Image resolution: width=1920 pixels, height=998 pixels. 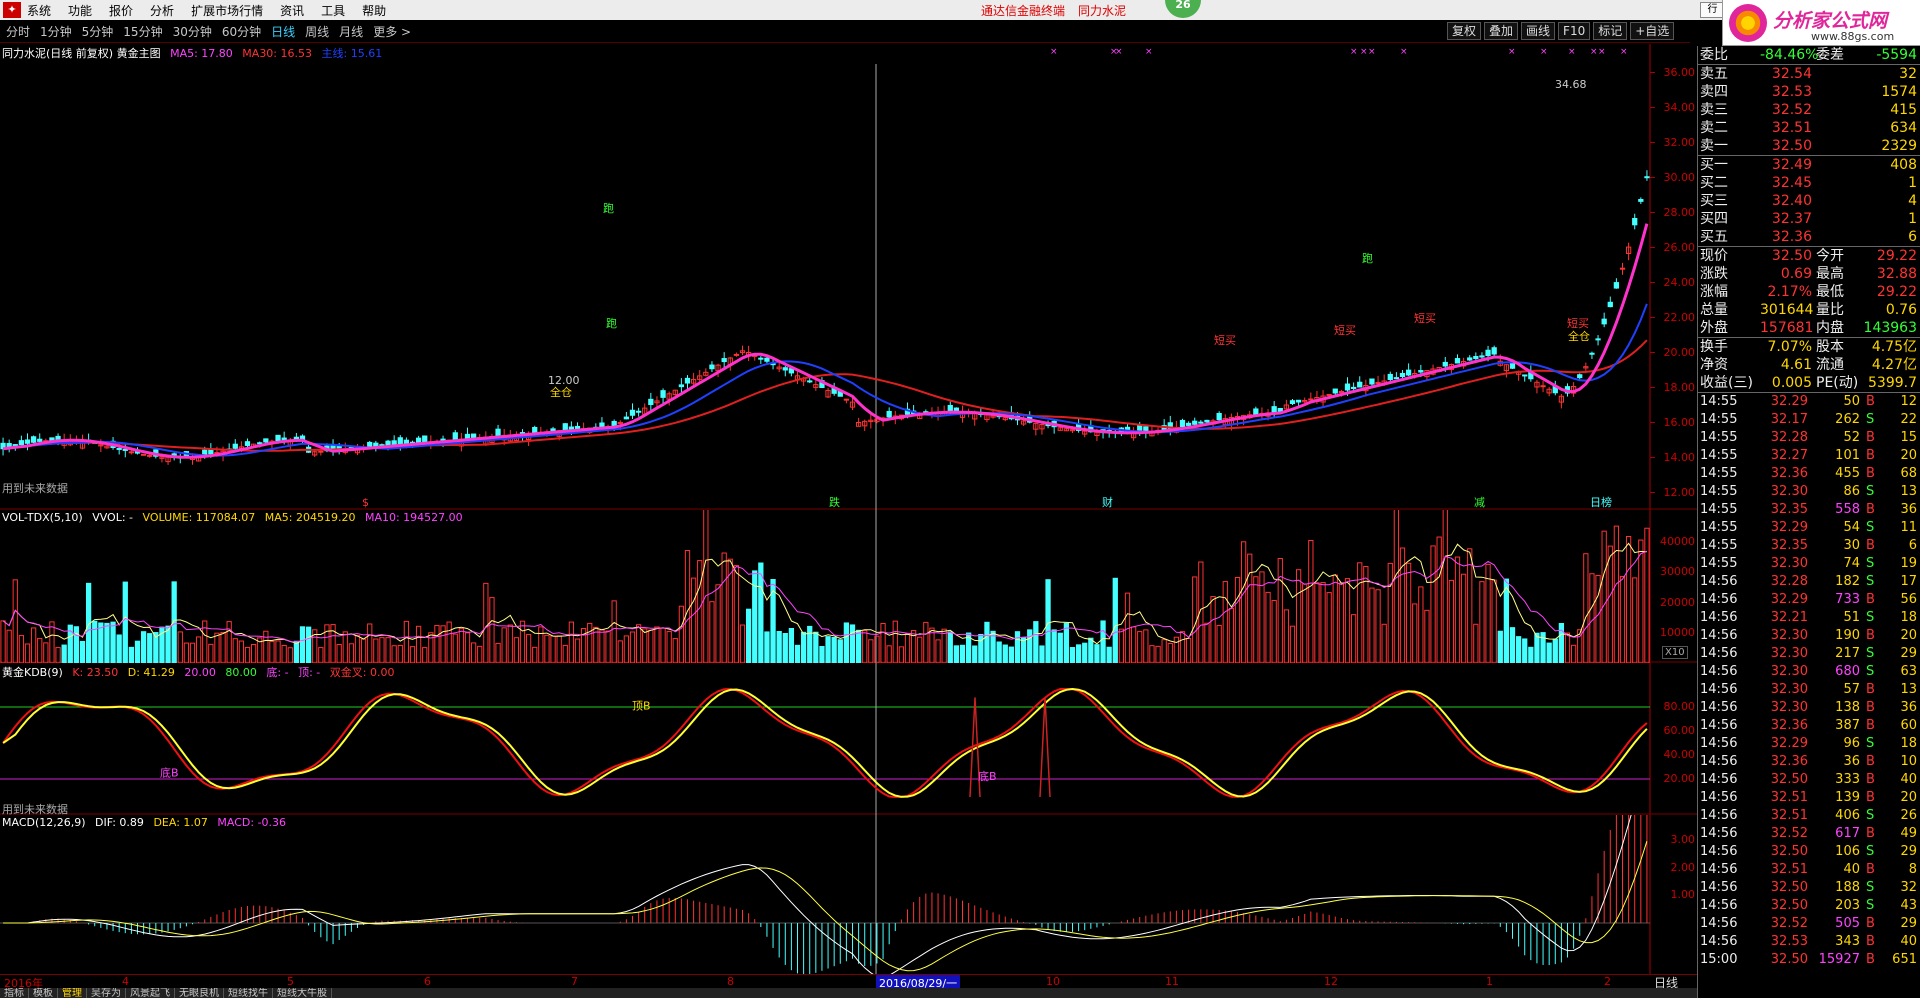 What do you see at coordinates (317, 31) in the screenshot?
I see `period-tab-weekly: 周线` at bounding box center [317, 31].